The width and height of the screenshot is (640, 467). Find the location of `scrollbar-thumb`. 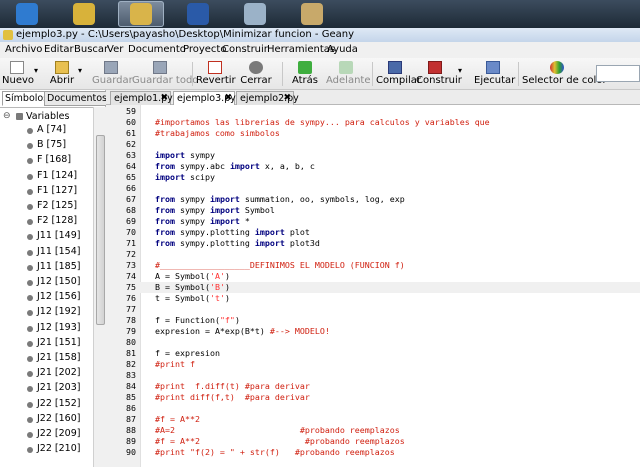

scrollbar-thumb is located at coordinates (100, 230).